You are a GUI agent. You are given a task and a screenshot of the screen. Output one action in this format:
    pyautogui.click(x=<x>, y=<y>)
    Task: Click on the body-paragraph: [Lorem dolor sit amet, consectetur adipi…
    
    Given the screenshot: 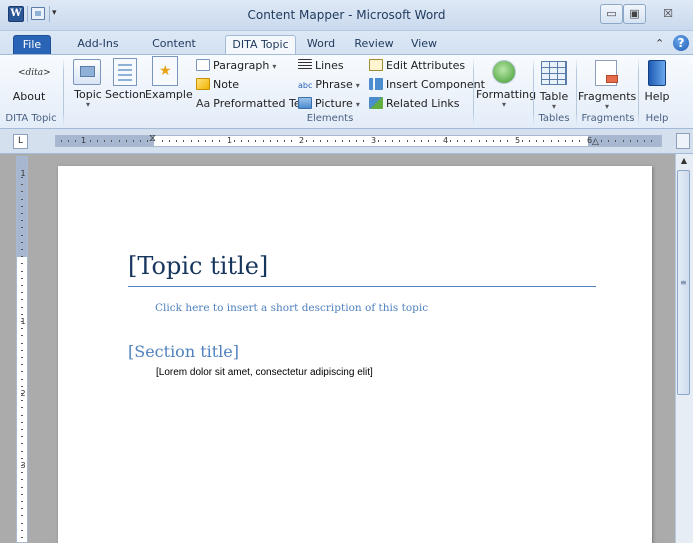 What is the action you would take?
    pyautogui.click(x=264, y=372)
    